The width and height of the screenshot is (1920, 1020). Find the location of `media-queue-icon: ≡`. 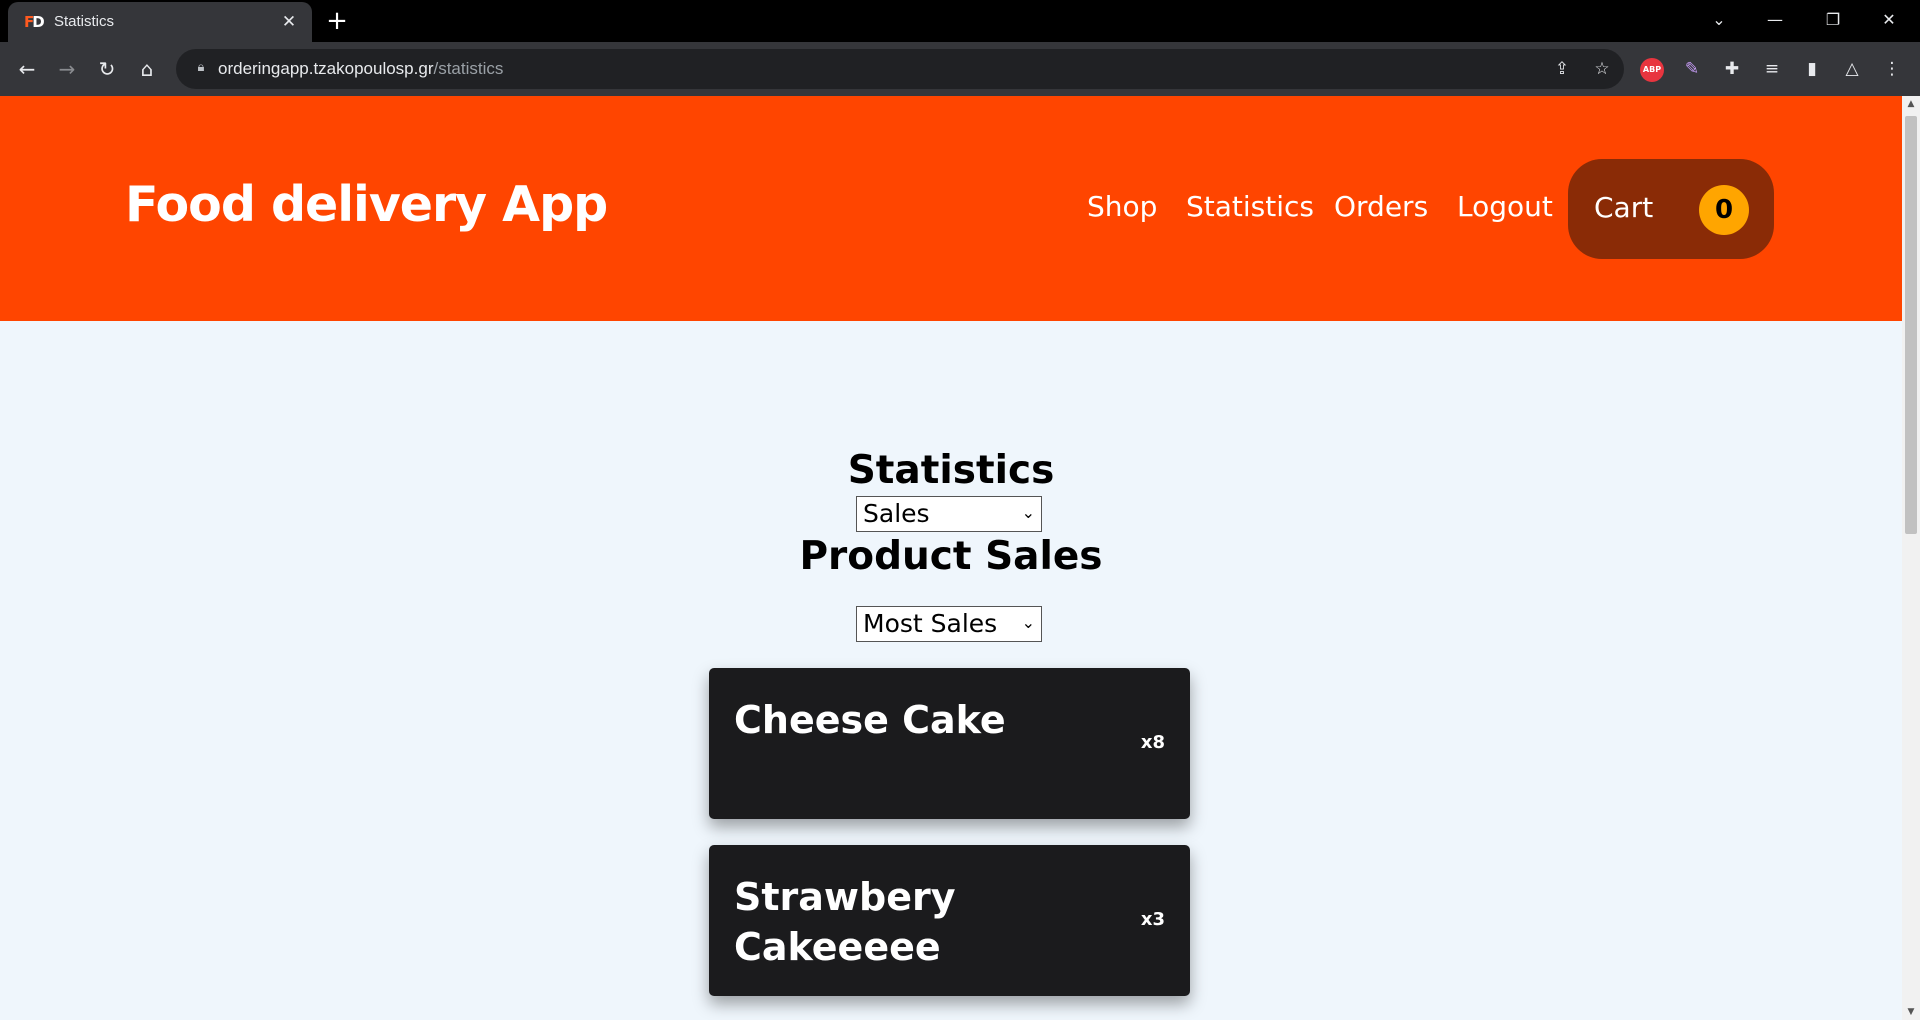

media-queue-icon: ≡ is located at coordinates (1772, 69).